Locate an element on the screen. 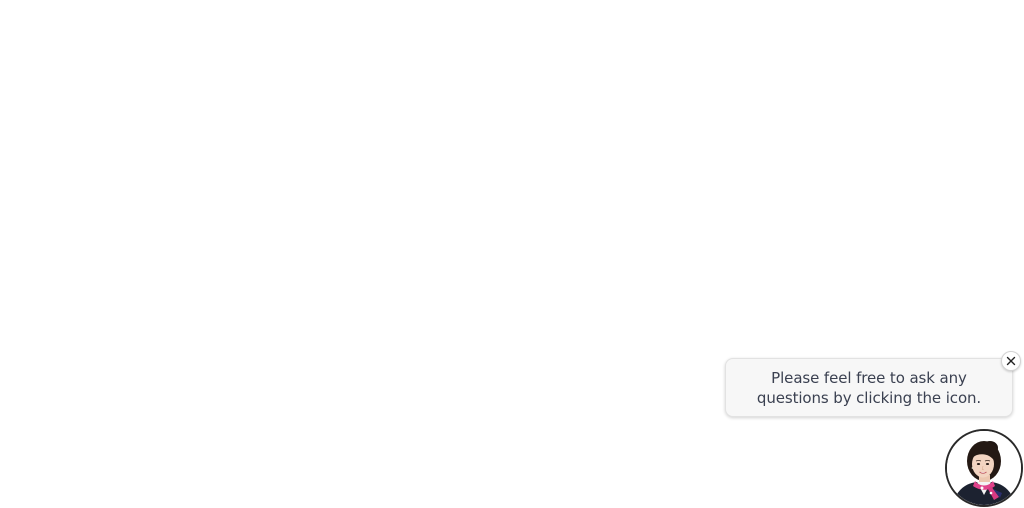  assistant-avatar-icon is located at coordinates (984, 468).